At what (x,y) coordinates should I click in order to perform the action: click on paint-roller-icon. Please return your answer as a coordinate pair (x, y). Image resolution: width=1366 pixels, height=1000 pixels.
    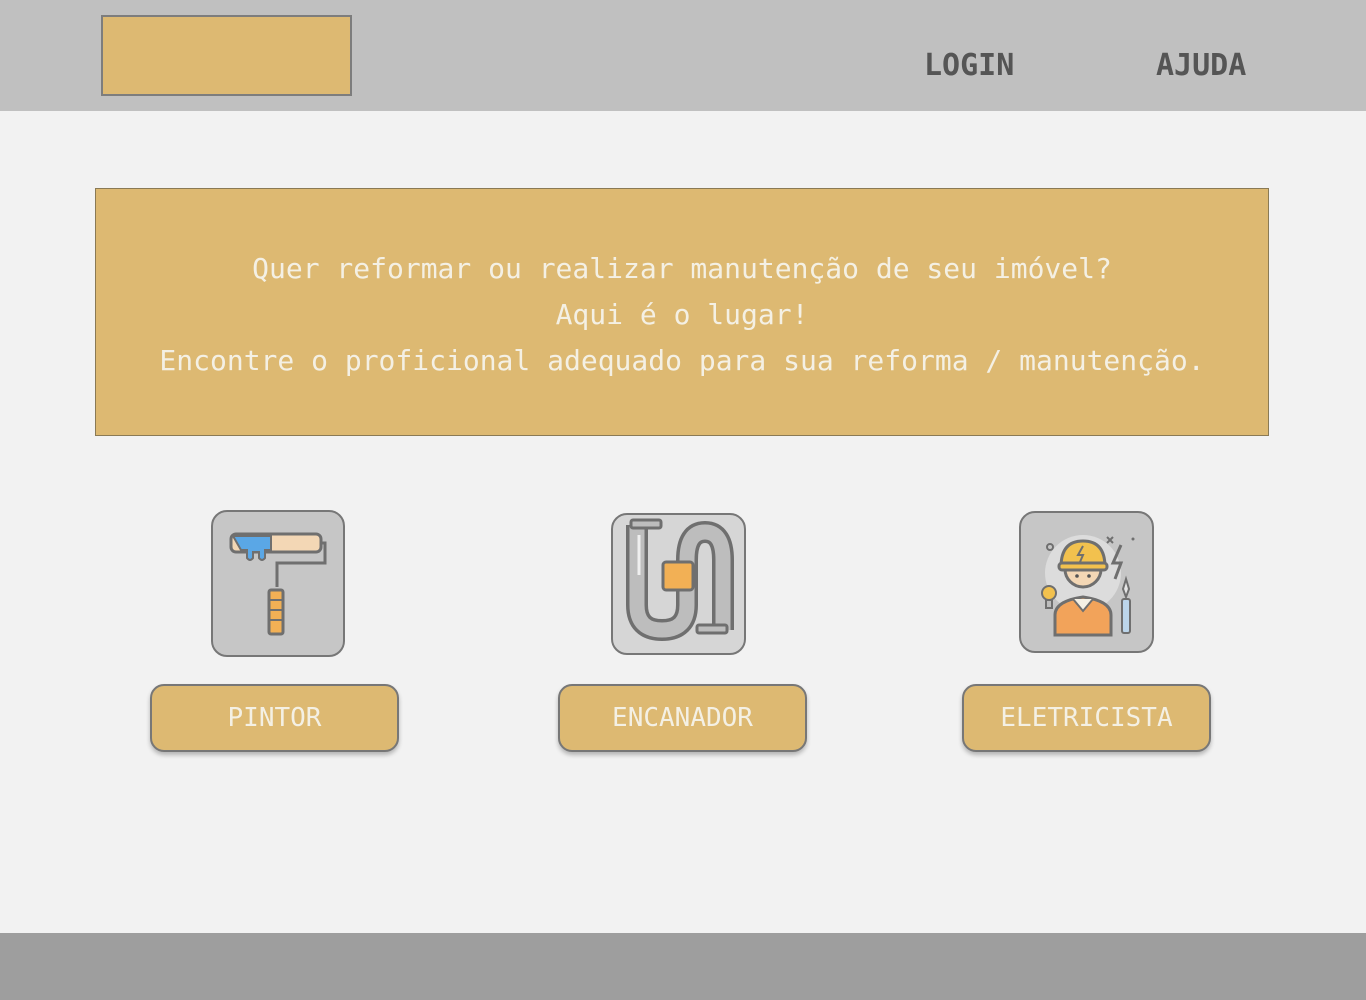
    Looking at the image, I should click on (278, 584).